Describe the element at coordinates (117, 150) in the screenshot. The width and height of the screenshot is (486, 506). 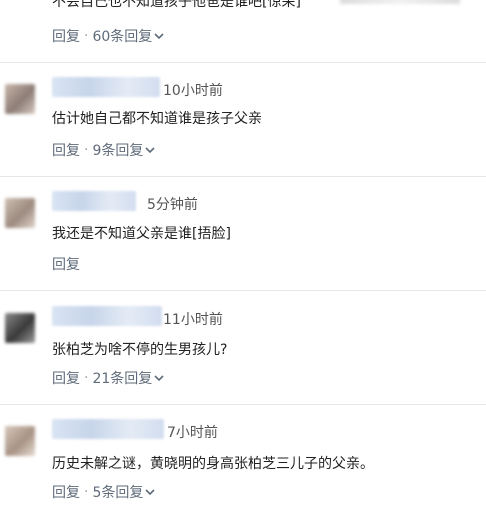
I see `reply-count-link: 9条回复` at that location.